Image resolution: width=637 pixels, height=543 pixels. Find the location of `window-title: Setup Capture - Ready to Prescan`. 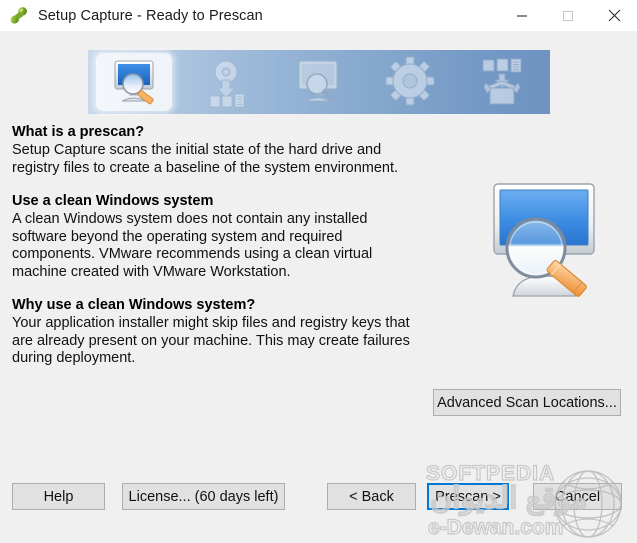

window-title: Setup Capture - Ready to Prescan is located at coordinates (150, 15).